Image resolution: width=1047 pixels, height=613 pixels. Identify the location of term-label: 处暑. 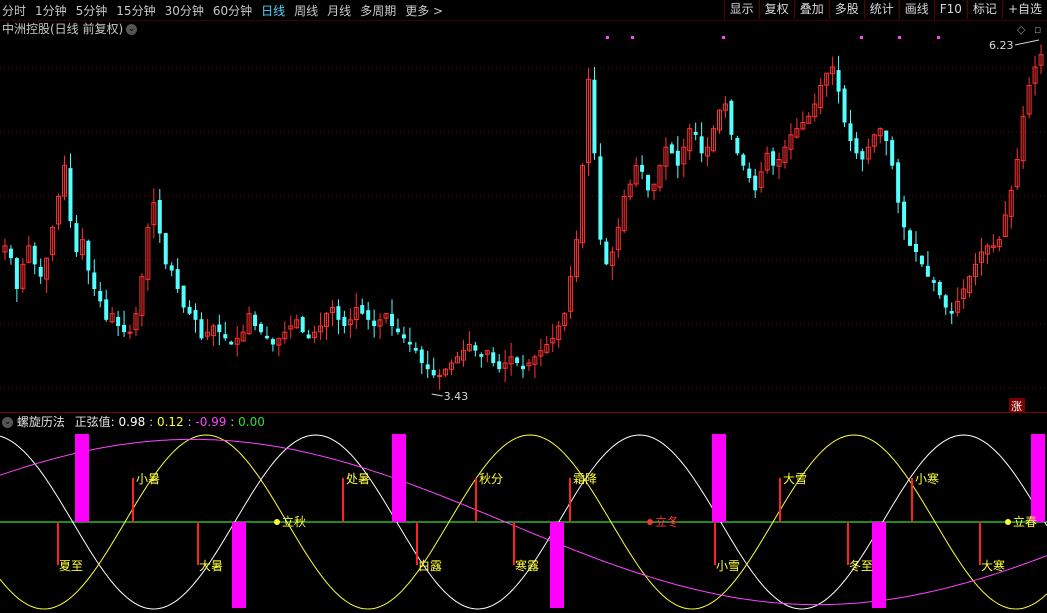
(358, 479).